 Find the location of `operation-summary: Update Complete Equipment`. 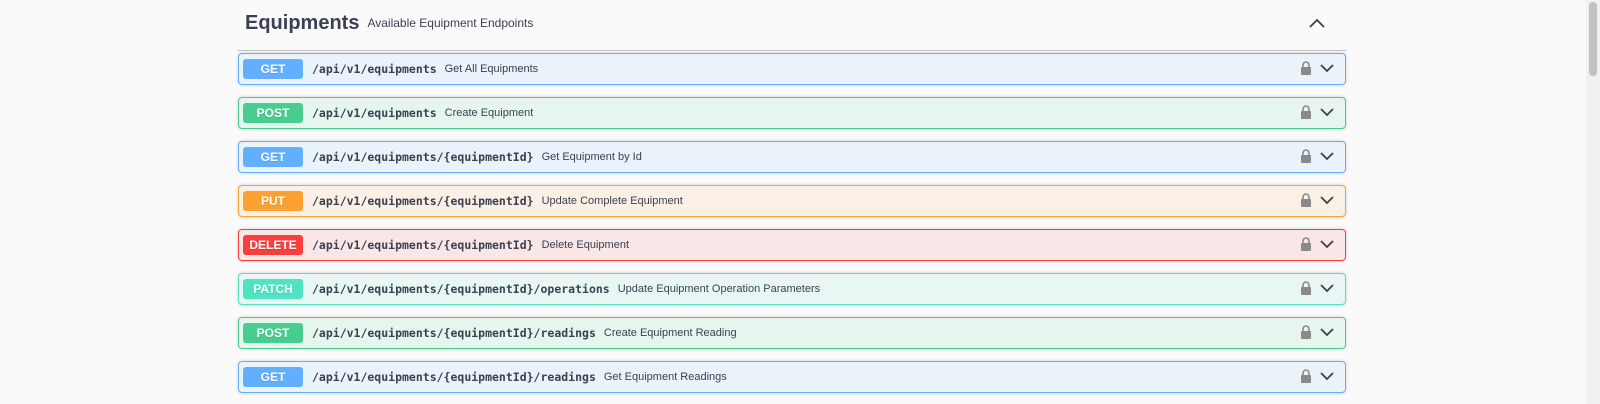

operation-summary: Update Complete Equipment is located at coordinates (612, 201).